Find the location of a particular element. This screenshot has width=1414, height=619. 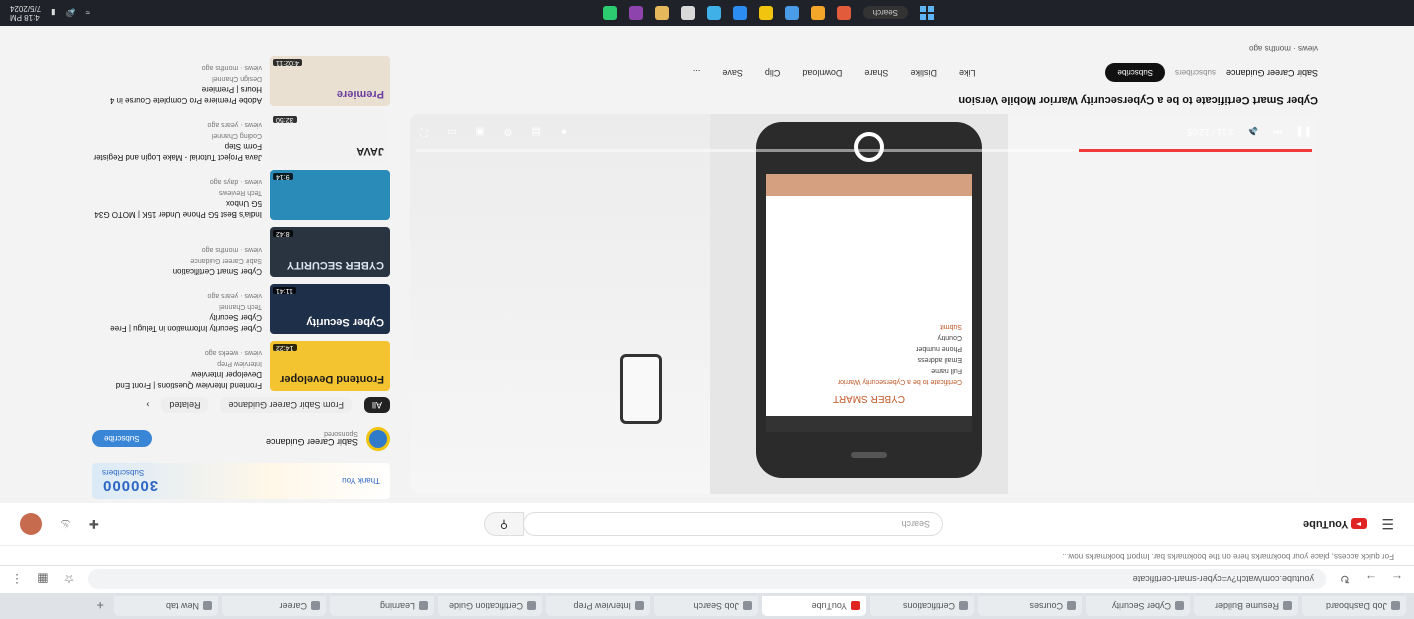

recommendation-thumbnail: 9:14 is located at coordinates (330, 195).